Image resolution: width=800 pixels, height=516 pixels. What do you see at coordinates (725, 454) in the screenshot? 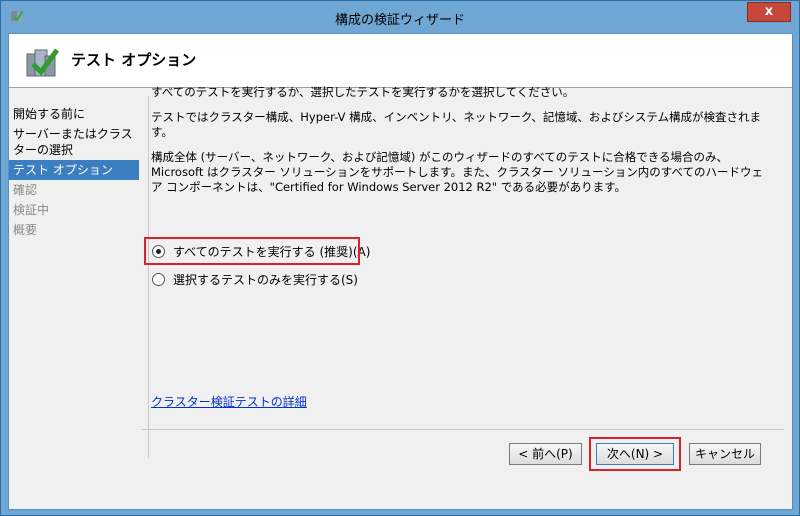
I see `cancel-button: キャンセル` at bounding box center [725, 454].